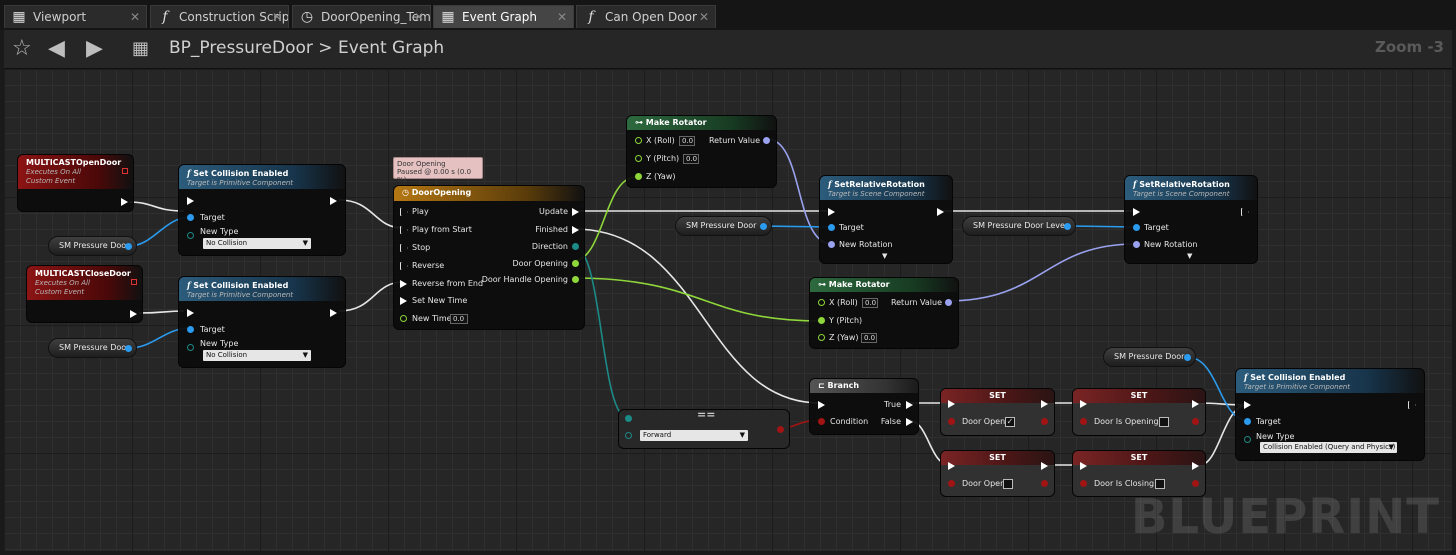  Describe the element at coordinates (94, 48) in the screenshot. I see `forward-arrow-icon: ▶` at that location.